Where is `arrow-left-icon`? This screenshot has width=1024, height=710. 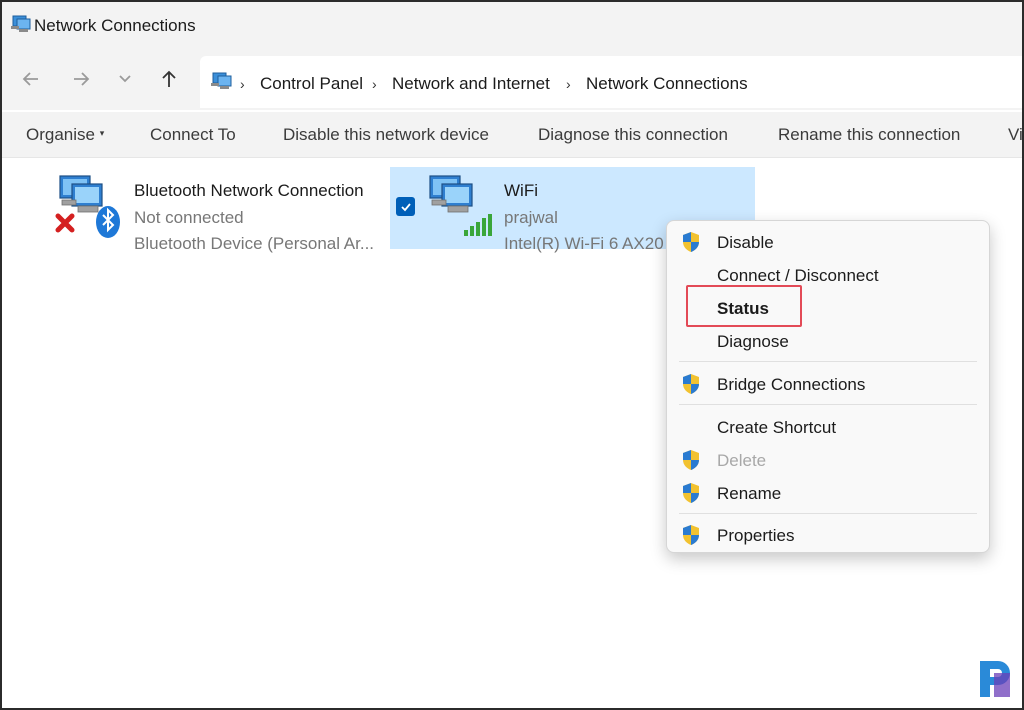
arrow-left-icon is located at coordinates (30, 79).